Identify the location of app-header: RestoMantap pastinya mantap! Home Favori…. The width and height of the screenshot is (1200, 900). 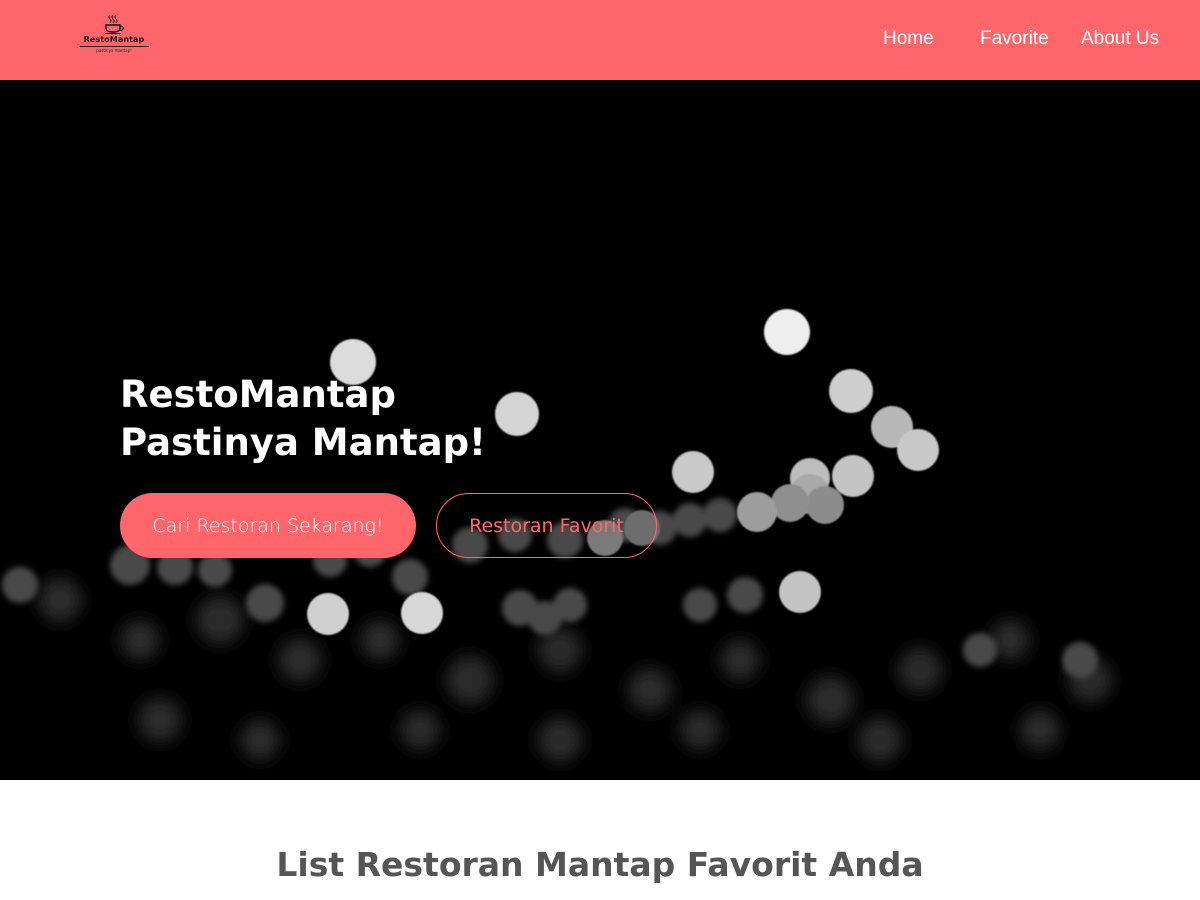
(600, 40).